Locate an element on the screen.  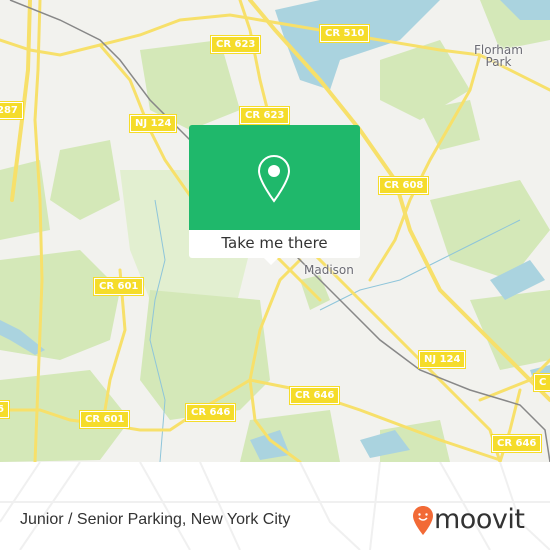
destination-popup: Take me there is located at coordinates (274, 195).